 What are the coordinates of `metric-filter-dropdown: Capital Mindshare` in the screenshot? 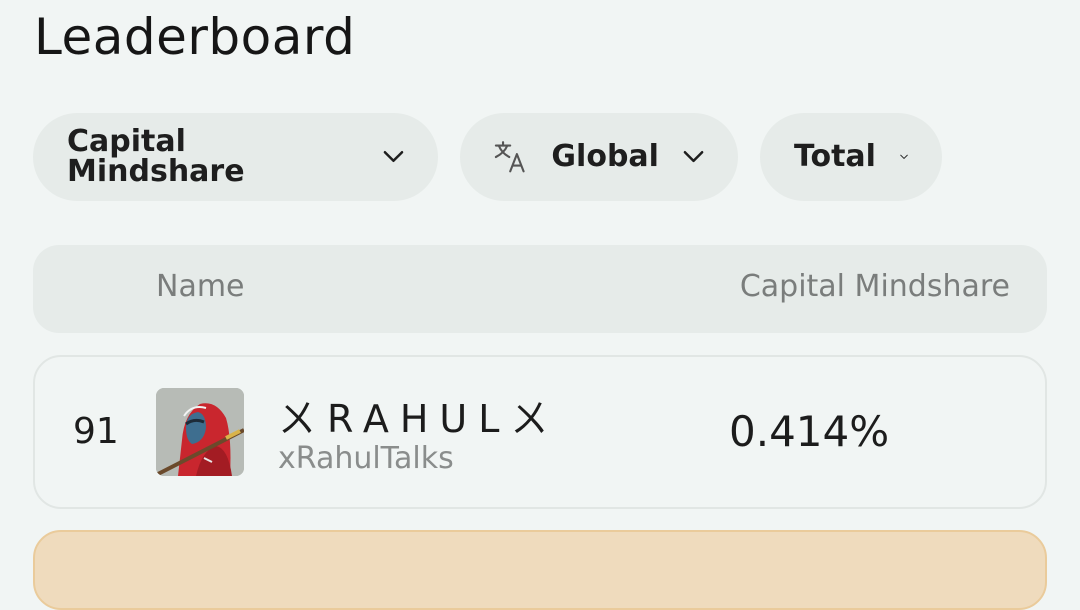 It's located at (235, 157).